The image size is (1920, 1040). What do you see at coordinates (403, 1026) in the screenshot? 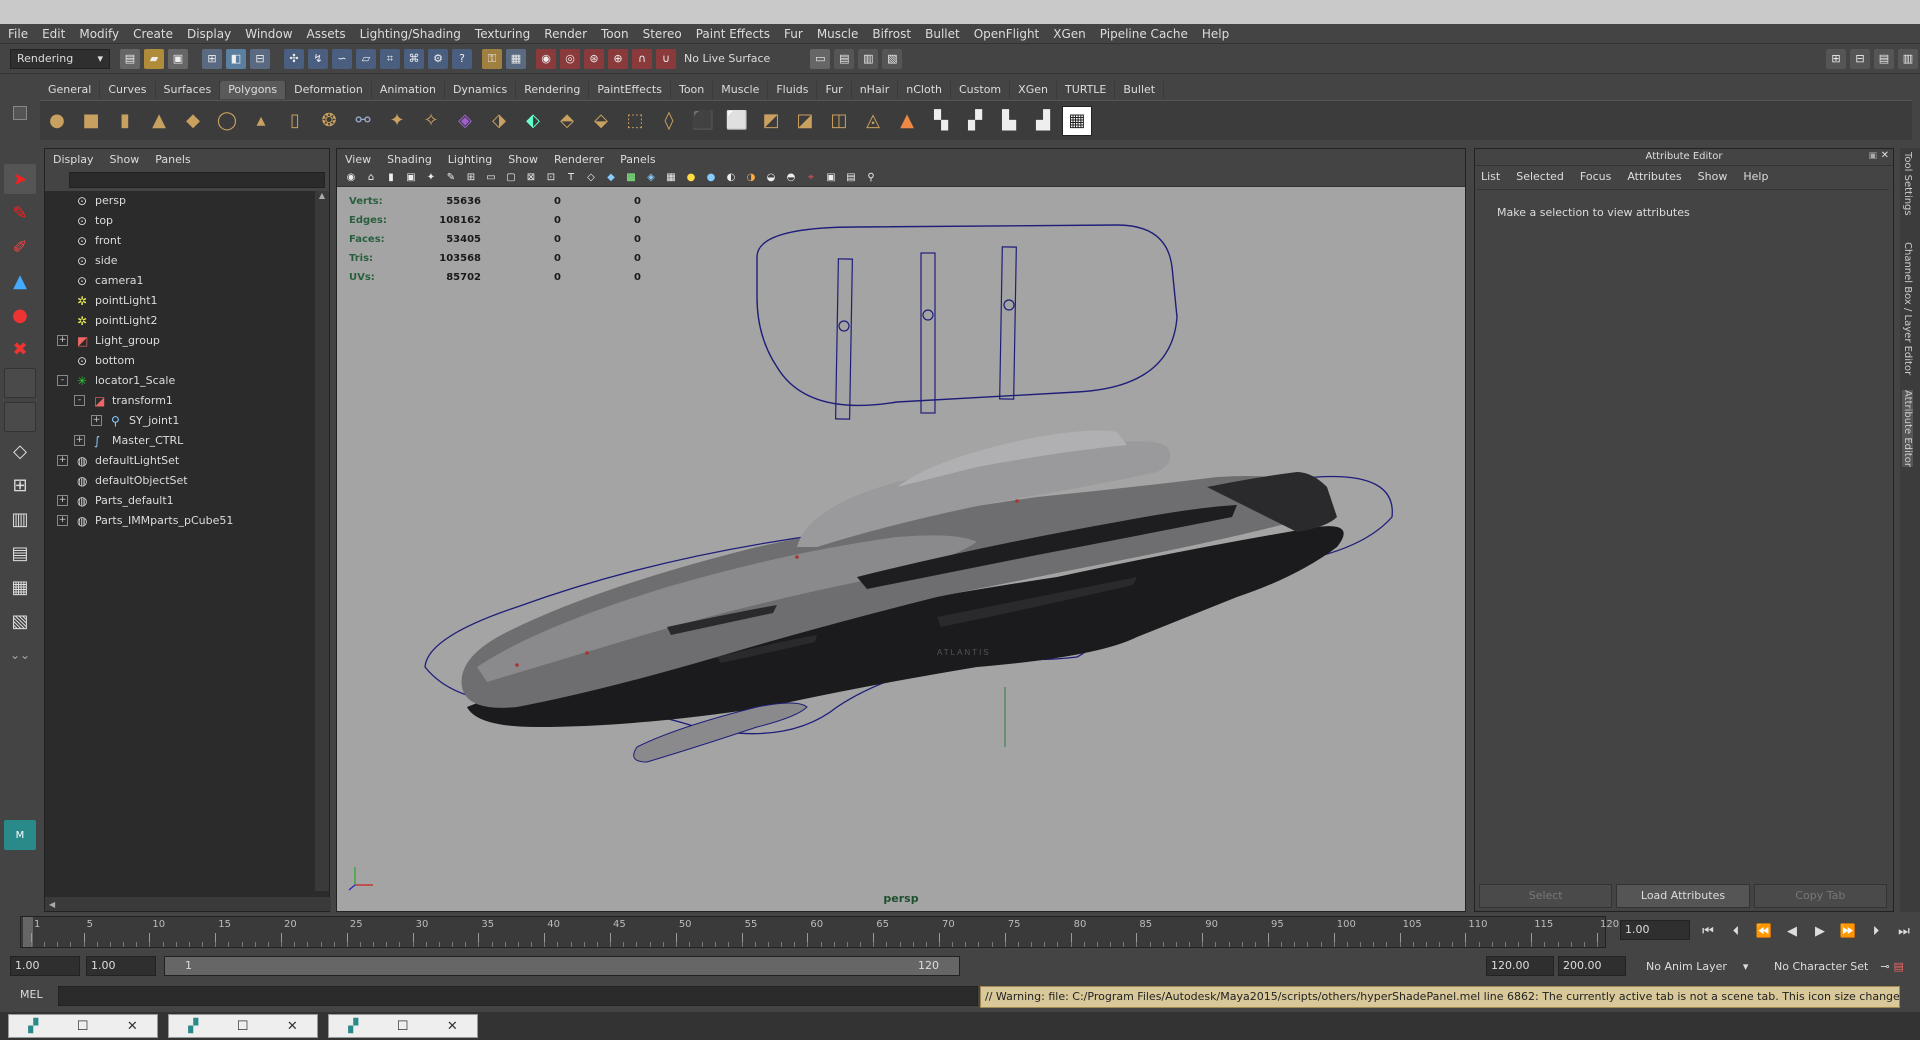
I see `restore-icon: ☐` at bounding box center [403, 1026].